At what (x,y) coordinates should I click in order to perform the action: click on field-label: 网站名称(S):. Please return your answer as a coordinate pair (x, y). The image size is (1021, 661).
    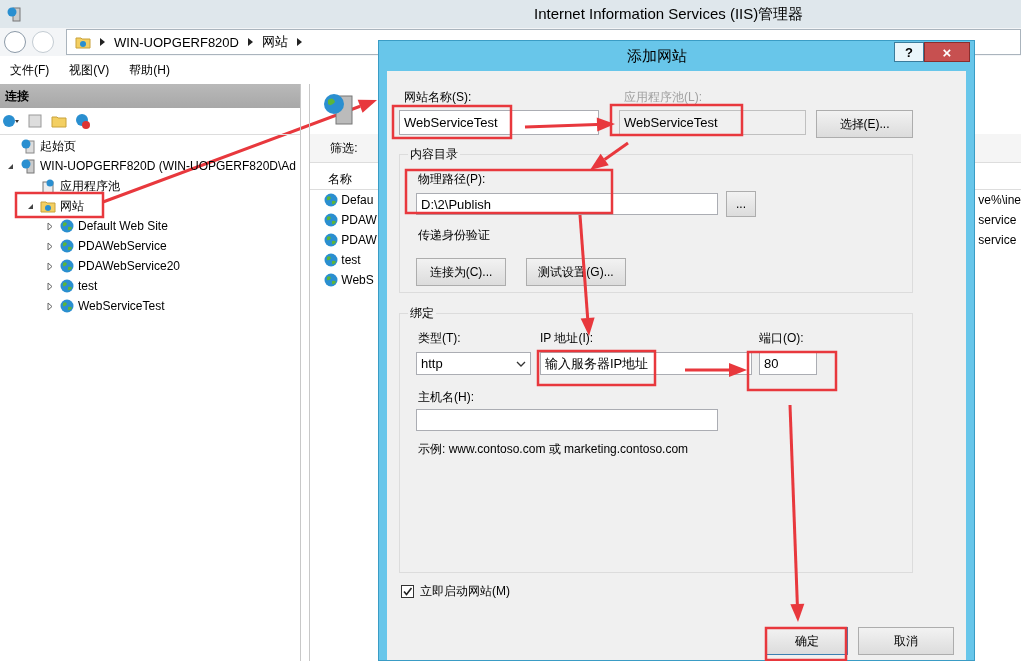
    Looking at the image, I should click on (438, 97).